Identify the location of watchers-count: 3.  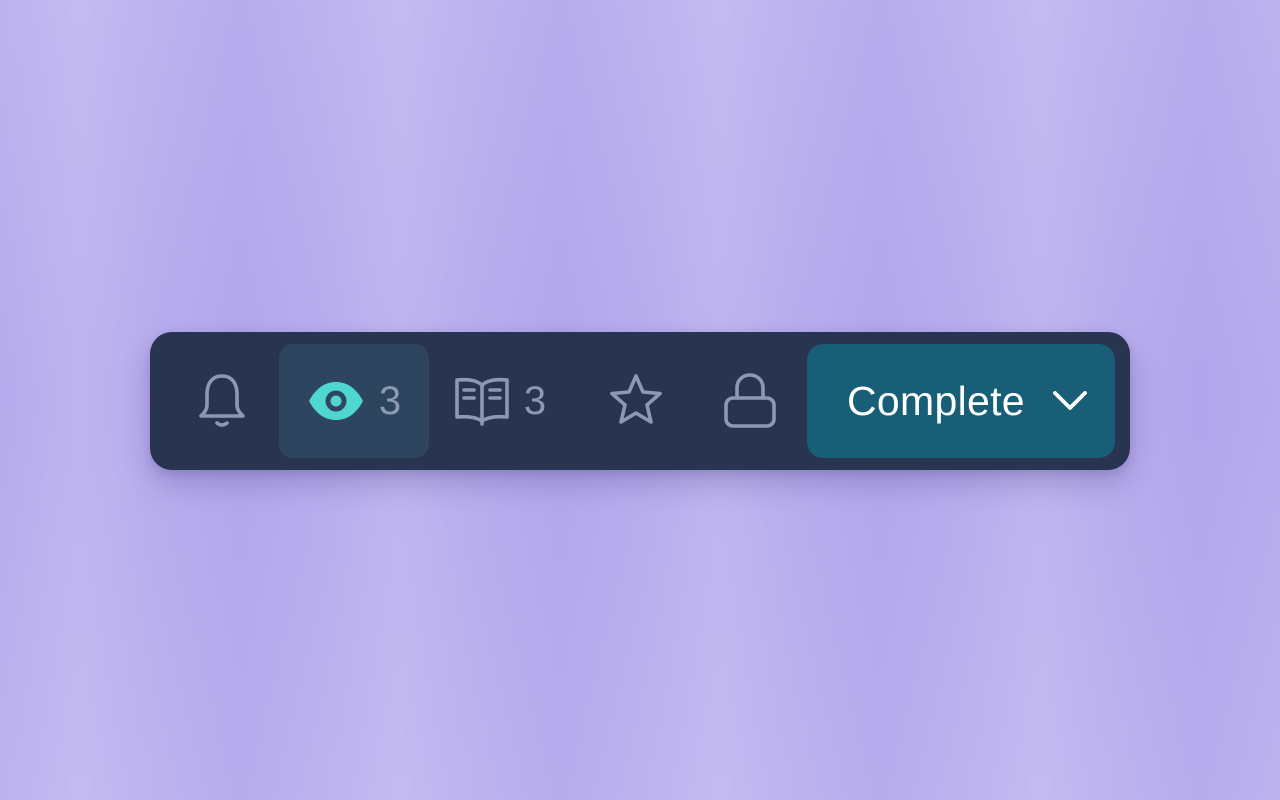
(390, 401).